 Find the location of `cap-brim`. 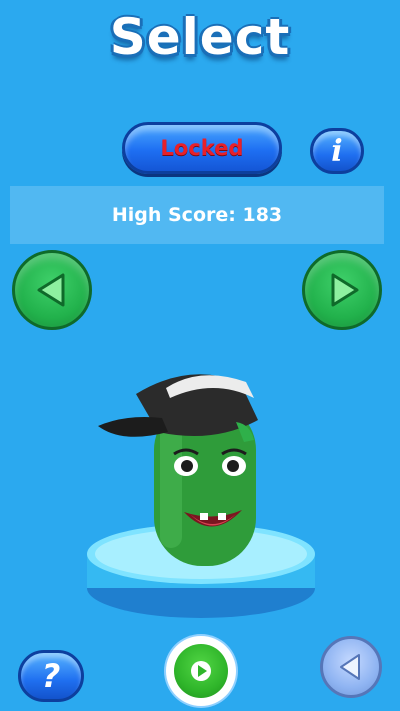

cap-brim is located at coordinates (133, 427).